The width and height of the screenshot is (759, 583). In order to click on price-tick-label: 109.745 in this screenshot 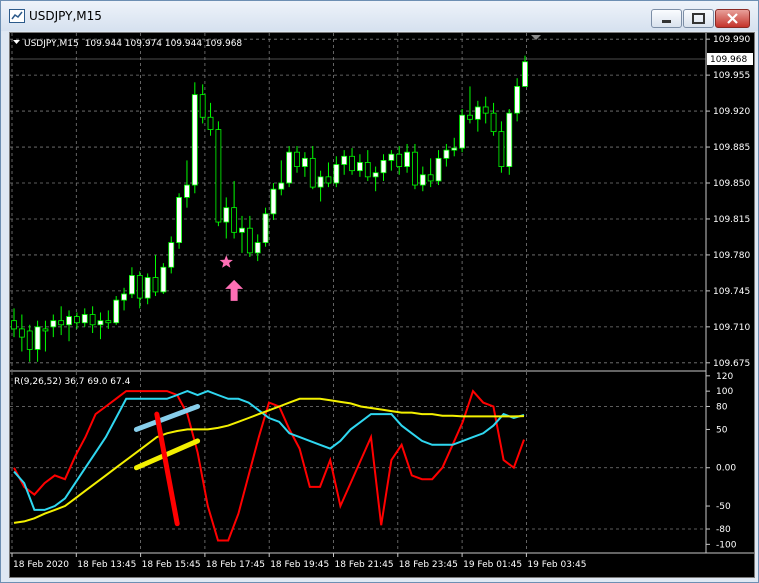, I will do `click(731, 292)`.